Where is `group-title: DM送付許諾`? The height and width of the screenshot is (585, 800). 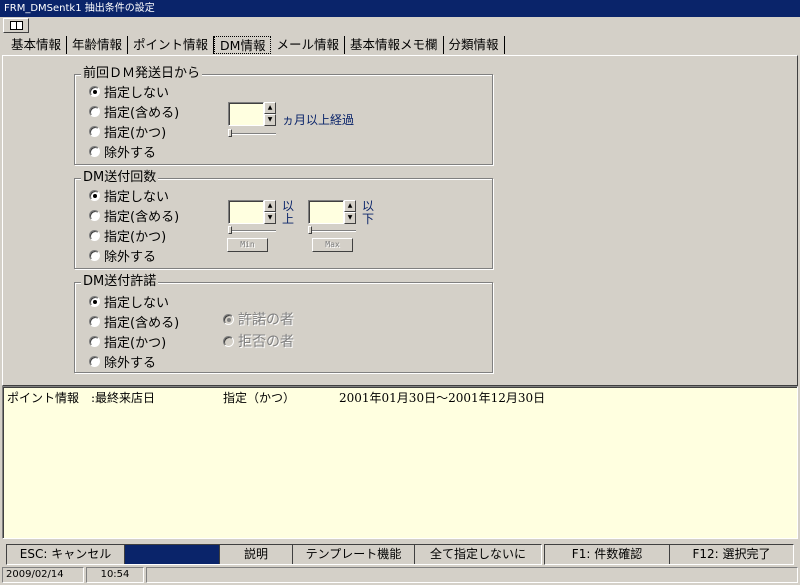 group-title: DM送付許諾 is located at coordinates (120, 282).